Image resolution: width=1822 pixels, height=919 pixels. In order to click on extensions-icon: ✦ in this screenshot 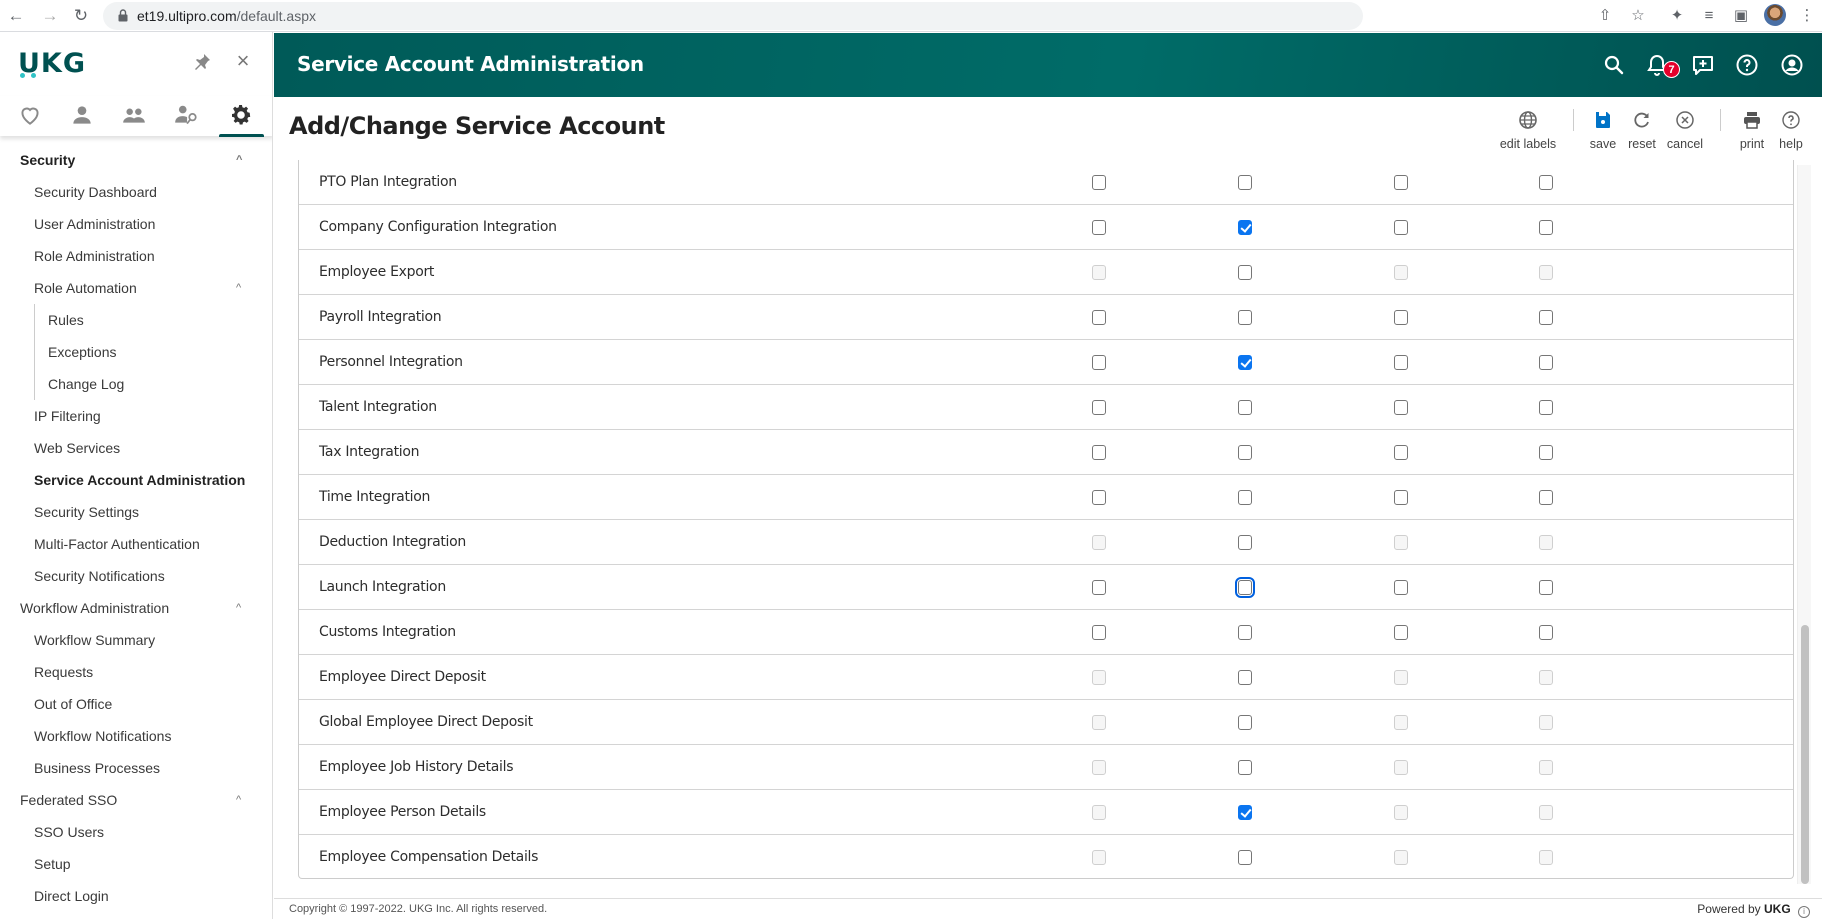, I will do `click(1677, 16)`.